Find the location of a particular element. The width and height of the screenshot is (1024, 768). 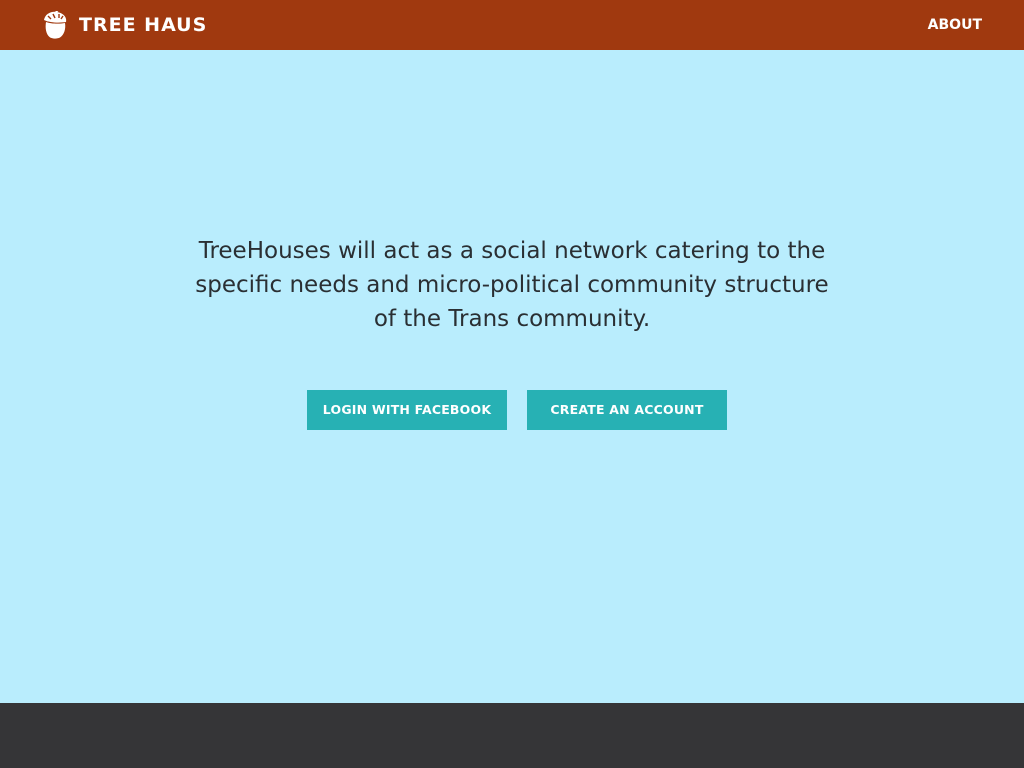

footer is located at coordinates (512, 735).